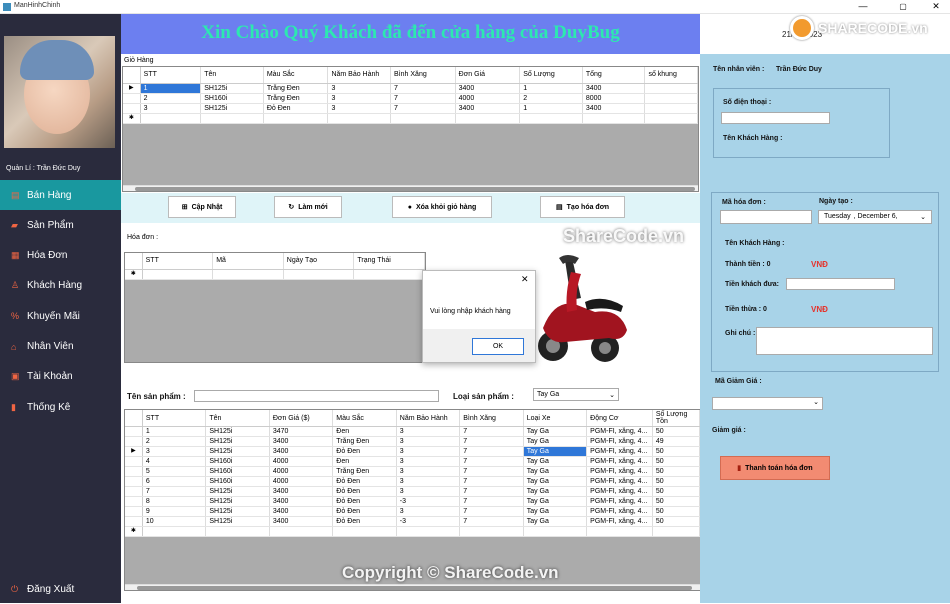 This screenshot has width=950, height=604. I want to click on table-cell: 6, so click(174, 481).